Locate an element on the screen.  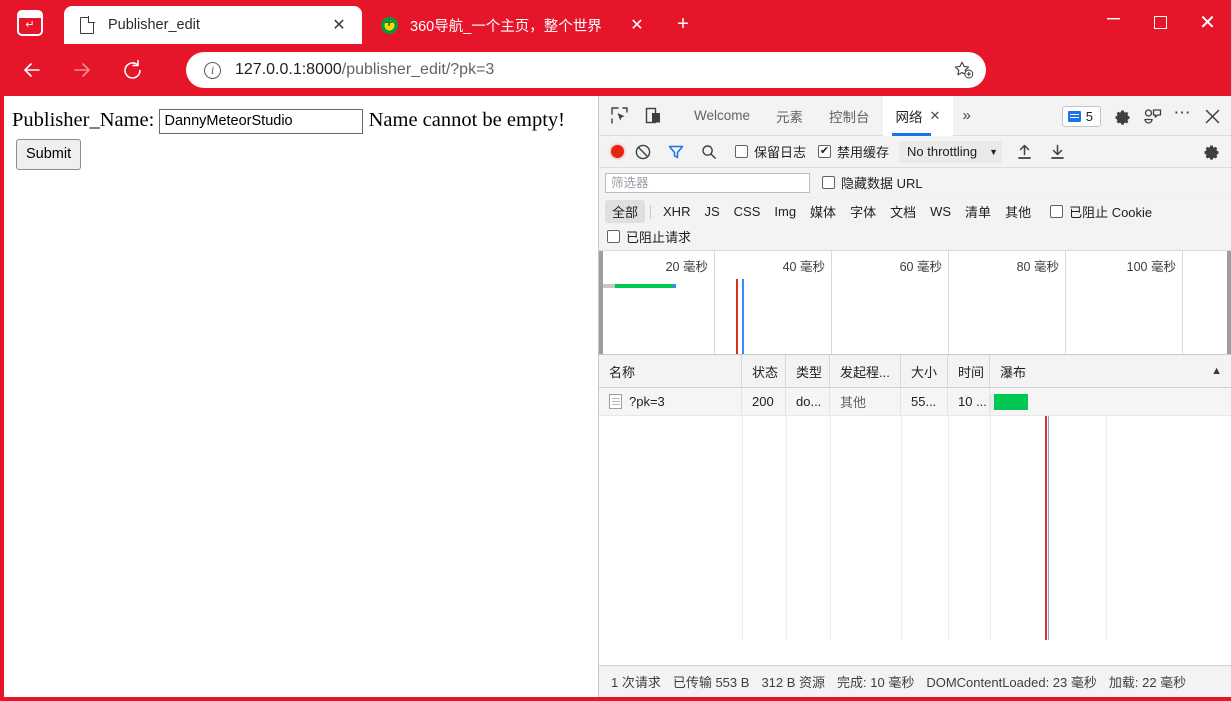
timeline-tick: 80 毫秒 is located at coordinates (1037, 267).